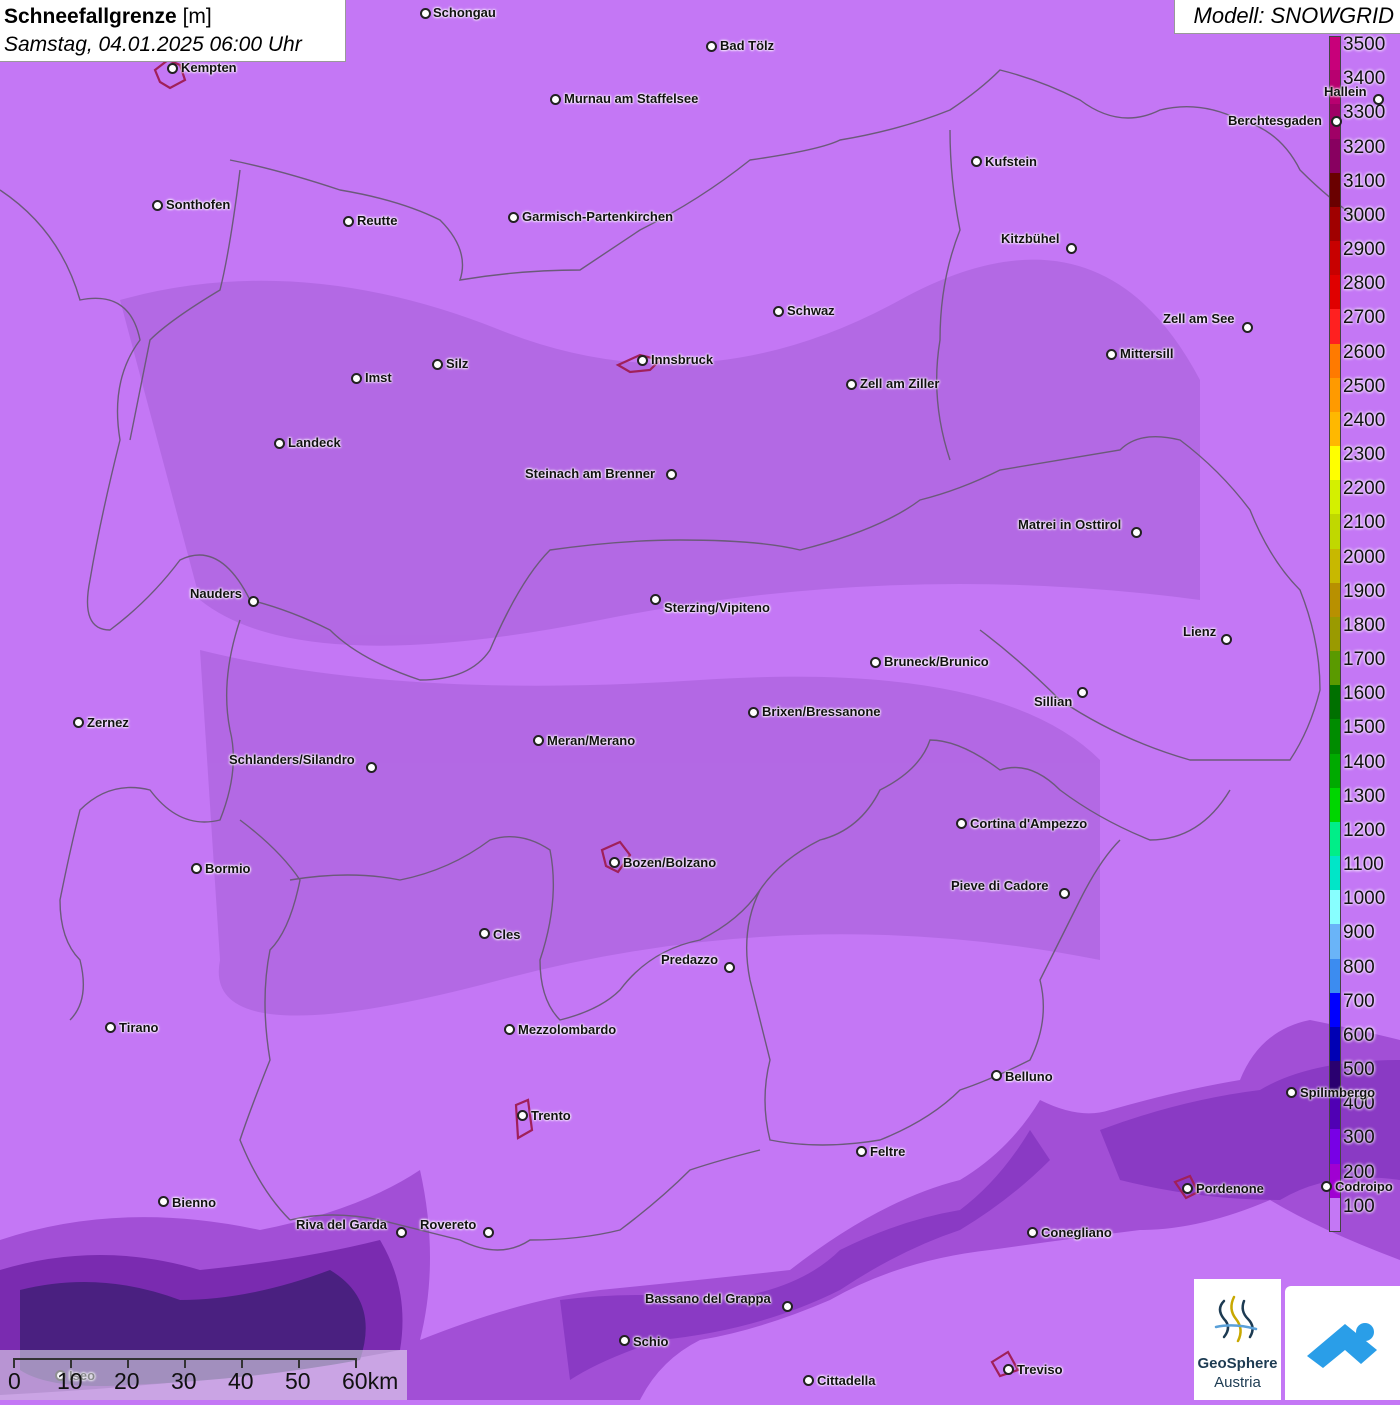 The image size is (1400, 1405). What do you see at coordinates (1345, 91) in the screenshot?
I see `city-label: Hallein` at bounding box center [1345, 91].